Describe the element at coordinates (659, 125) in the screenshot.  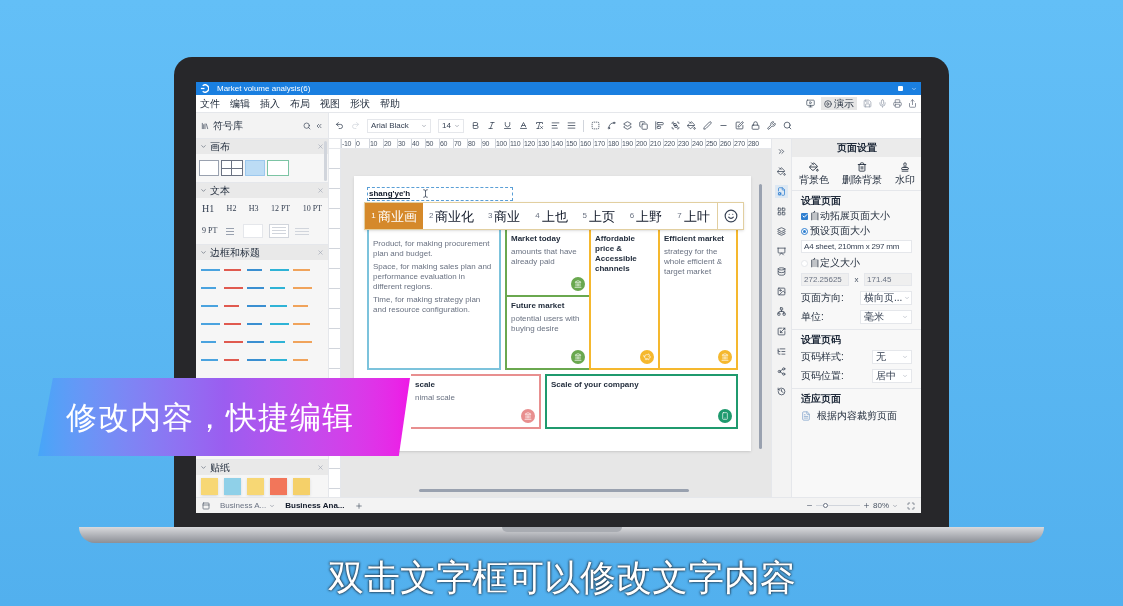
I see `distribute-icon` at that location.